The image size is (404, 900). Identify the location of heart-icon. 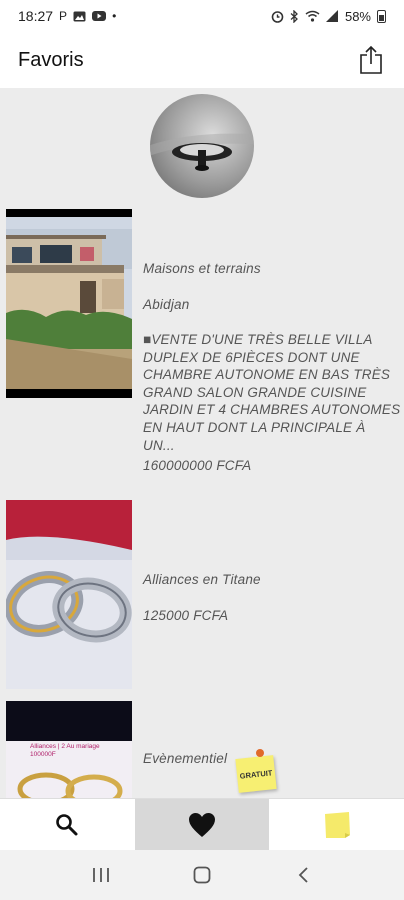
(202, 824).